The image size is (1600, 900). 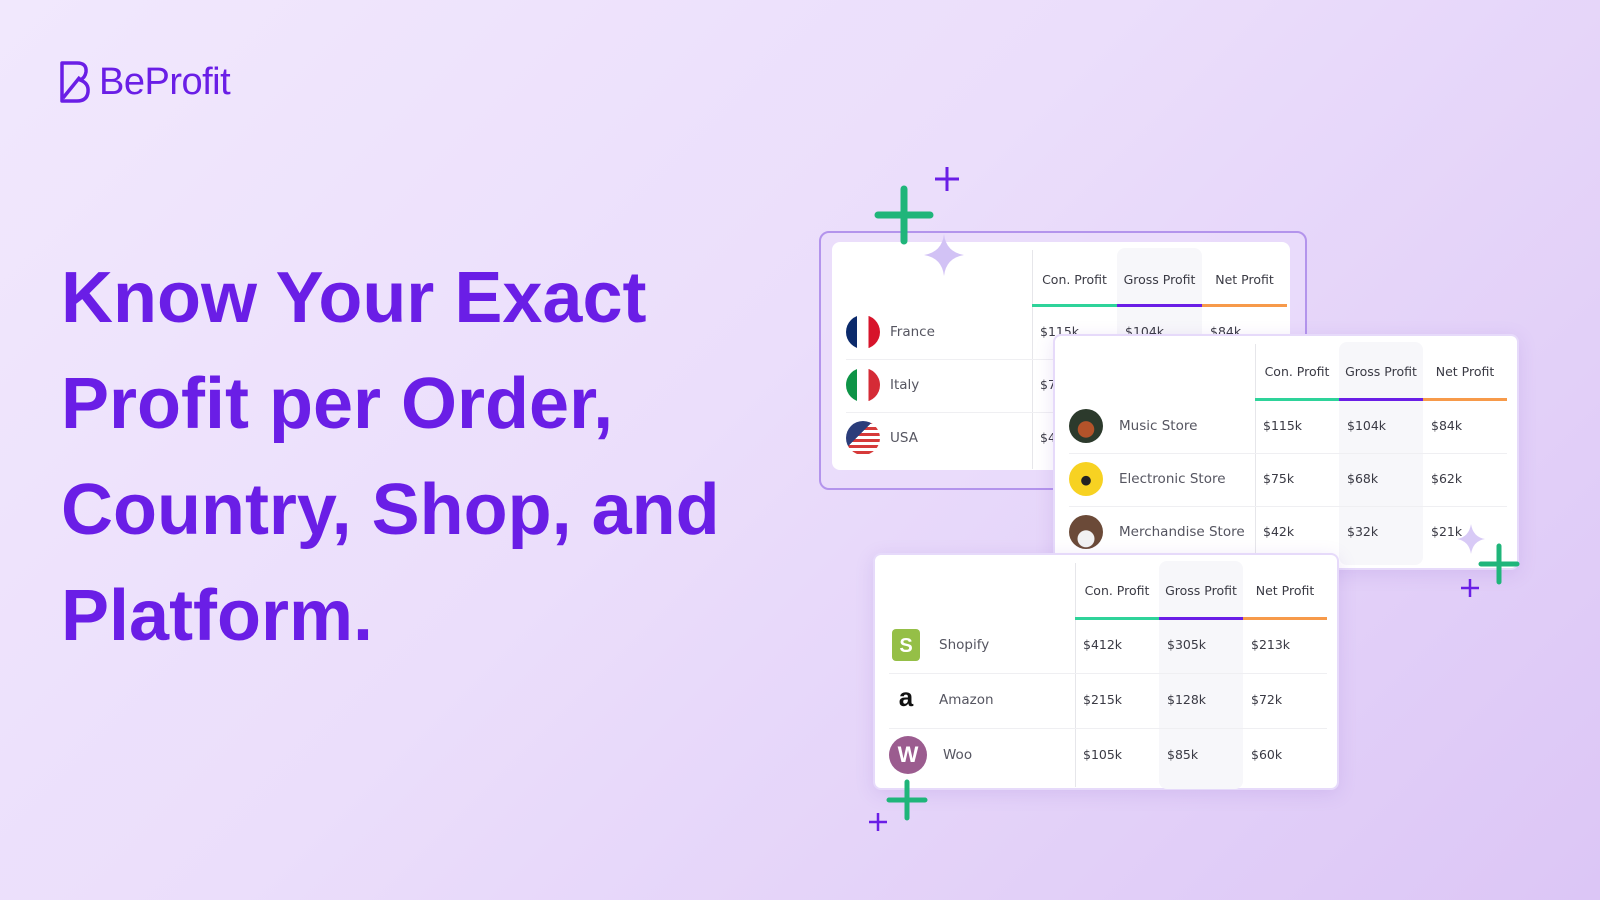 What do you see at coordinates (1183, 754) in the screenshot?
I see `profit-value: $85k` at bounding box center [1183, 754].